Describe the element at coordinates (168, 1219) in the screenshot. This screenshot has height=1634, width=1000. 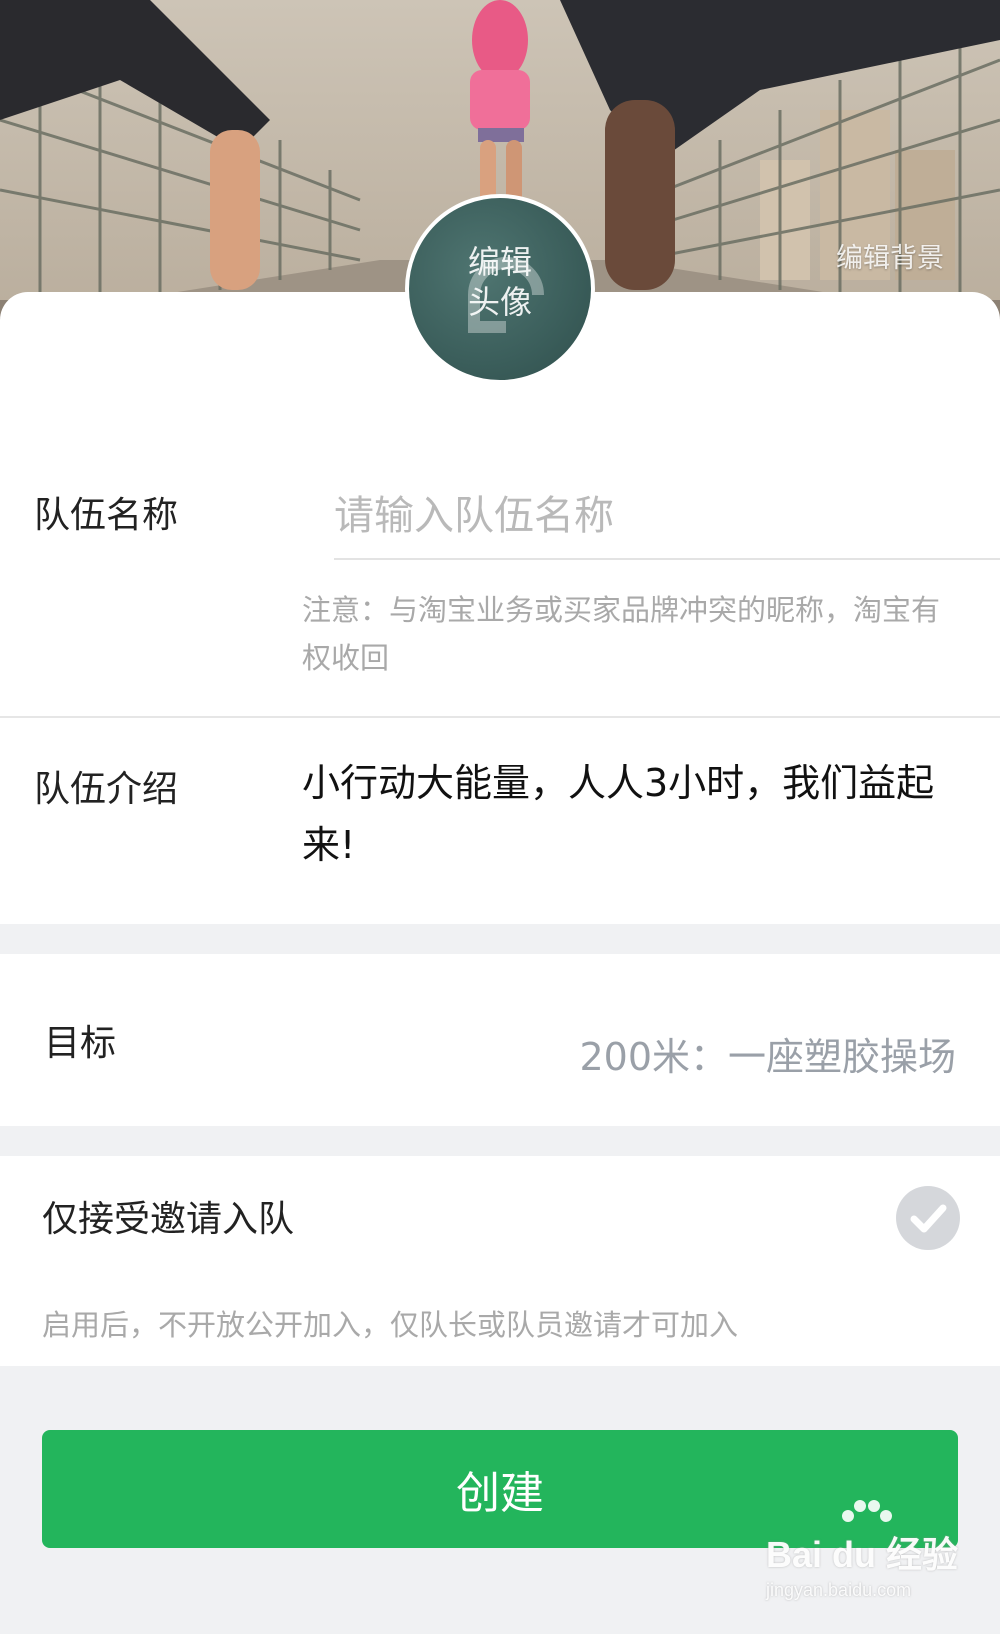
I see `invite-only-label: 仅接受邀请入队` at that location.